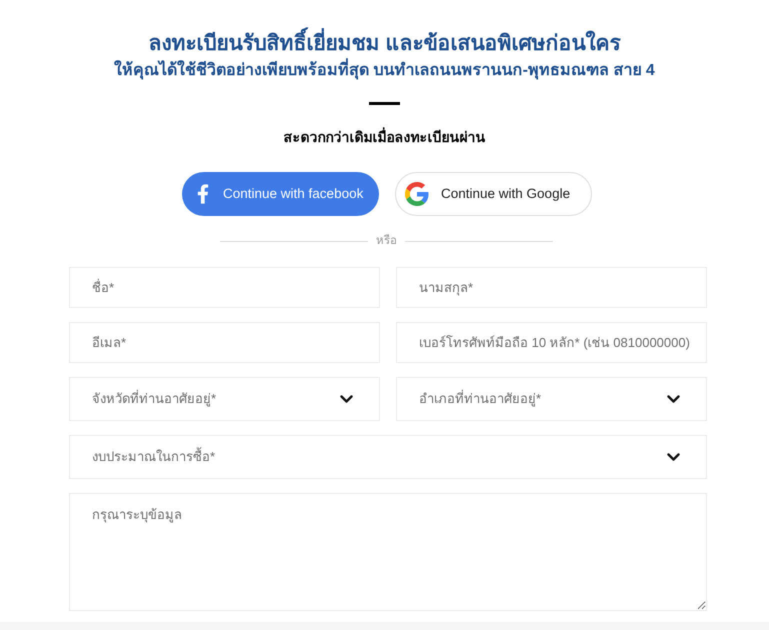 The image size is (769, 630). I want to click on page-subtitle: ให้คุณได้ใช้ชีวิตอย่างเพียบพร้อมที่สุด บนทำเลถนนพรานนก-พุทธมณฑล สาย 4, so click(384, 71).